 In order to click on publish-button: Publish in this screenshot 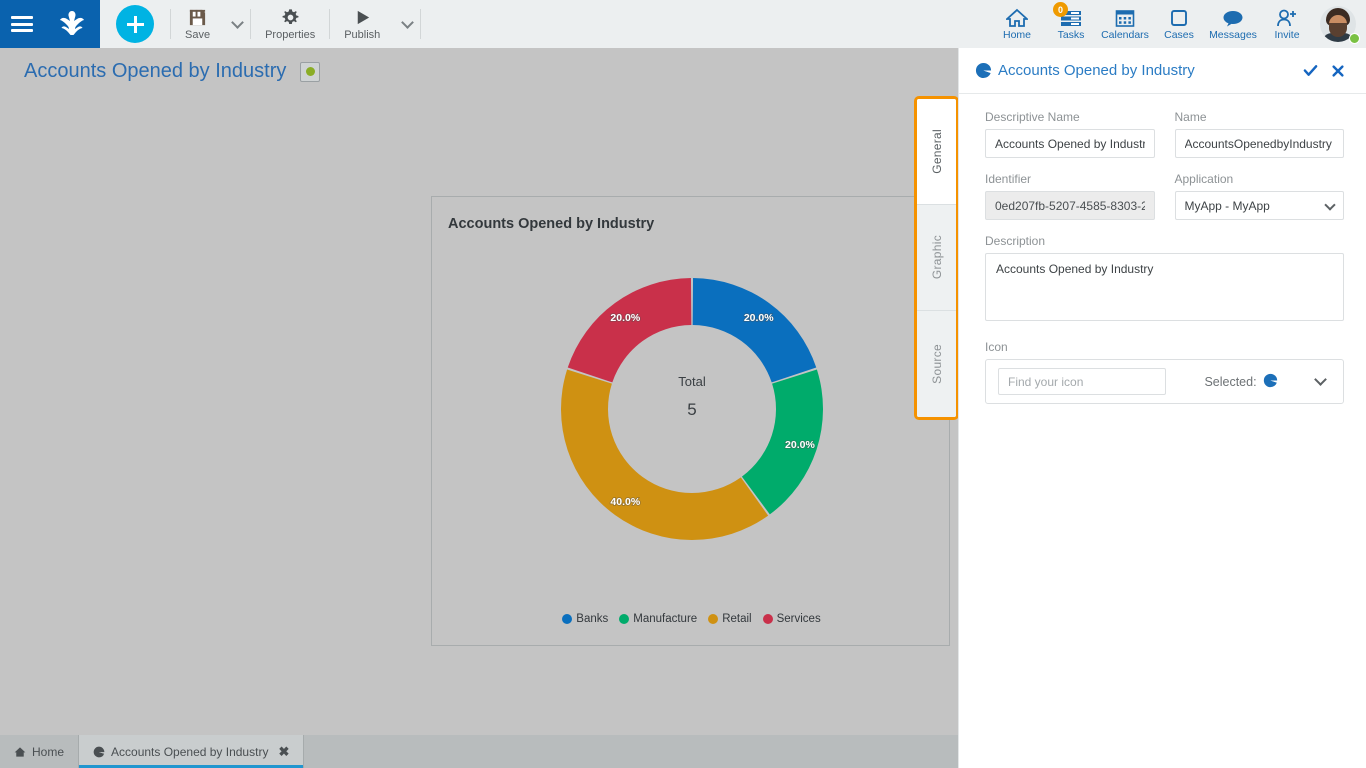, I will do `click(362, 24)`.